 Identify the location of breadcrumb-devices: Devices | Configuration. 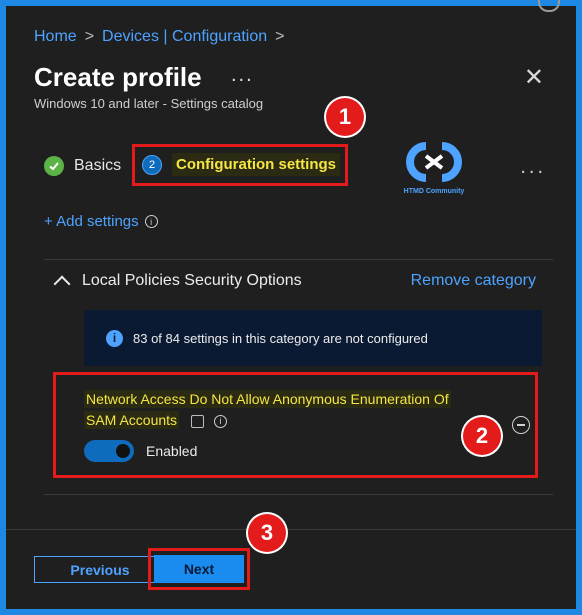
(184, 37).